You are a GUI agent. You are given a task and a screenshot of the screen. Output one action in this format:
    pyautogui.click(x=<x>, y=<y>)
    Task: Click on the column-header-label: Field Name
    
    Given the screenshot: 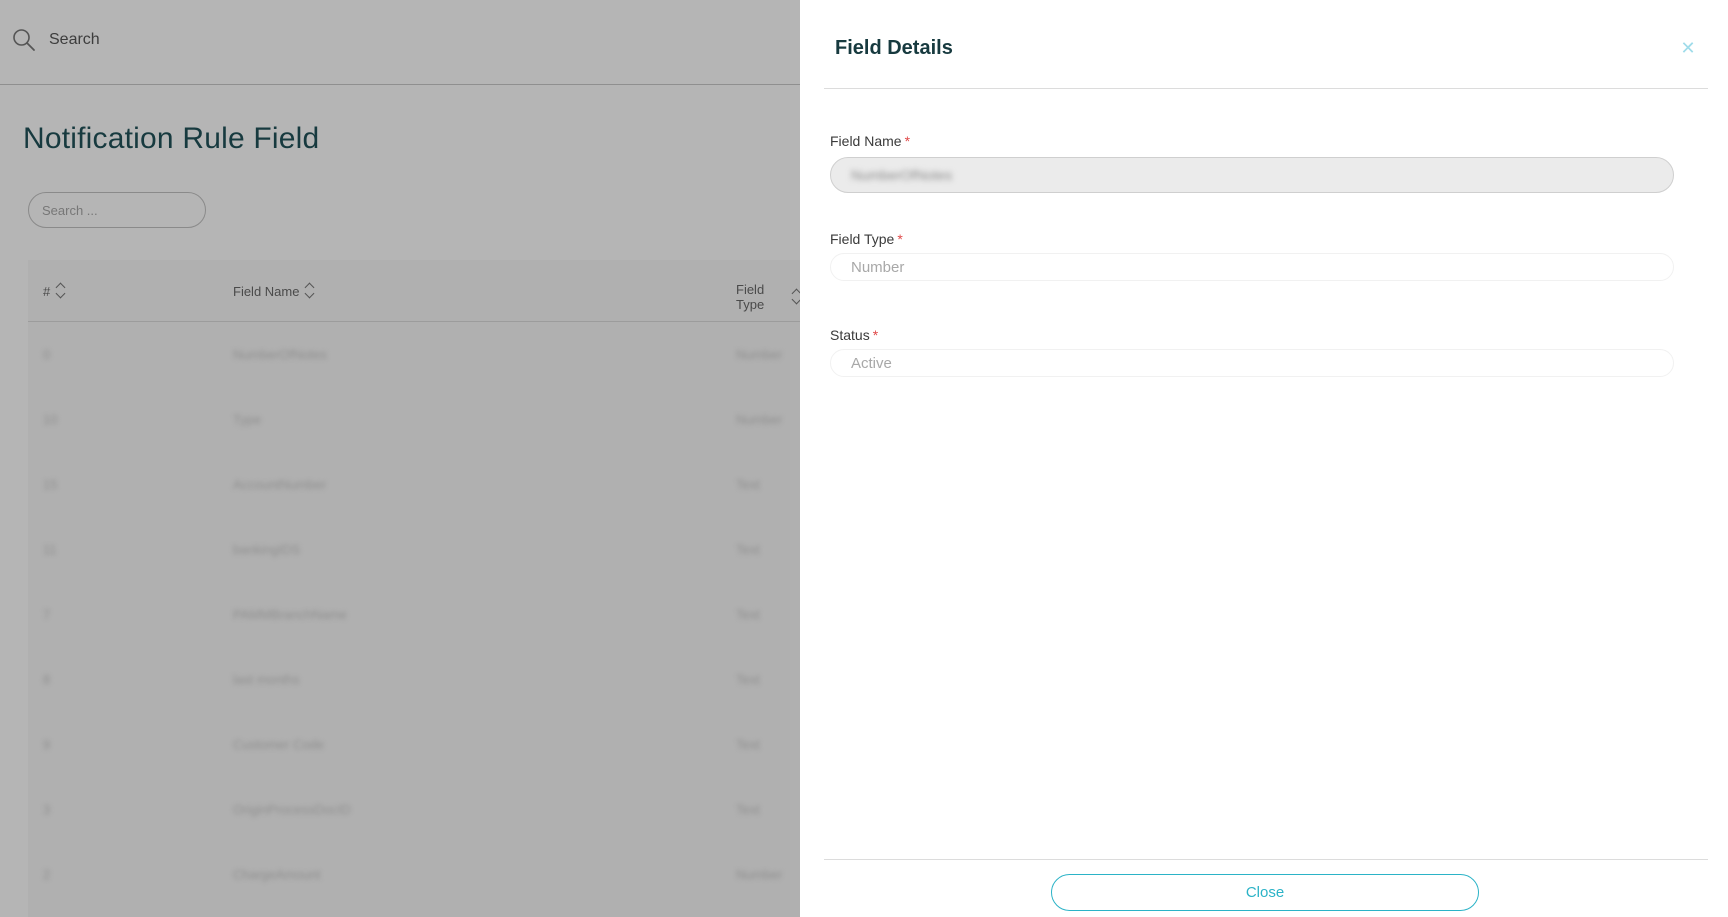 What is the action you would take?
    pyautogui.click(x=266, y=291)
    